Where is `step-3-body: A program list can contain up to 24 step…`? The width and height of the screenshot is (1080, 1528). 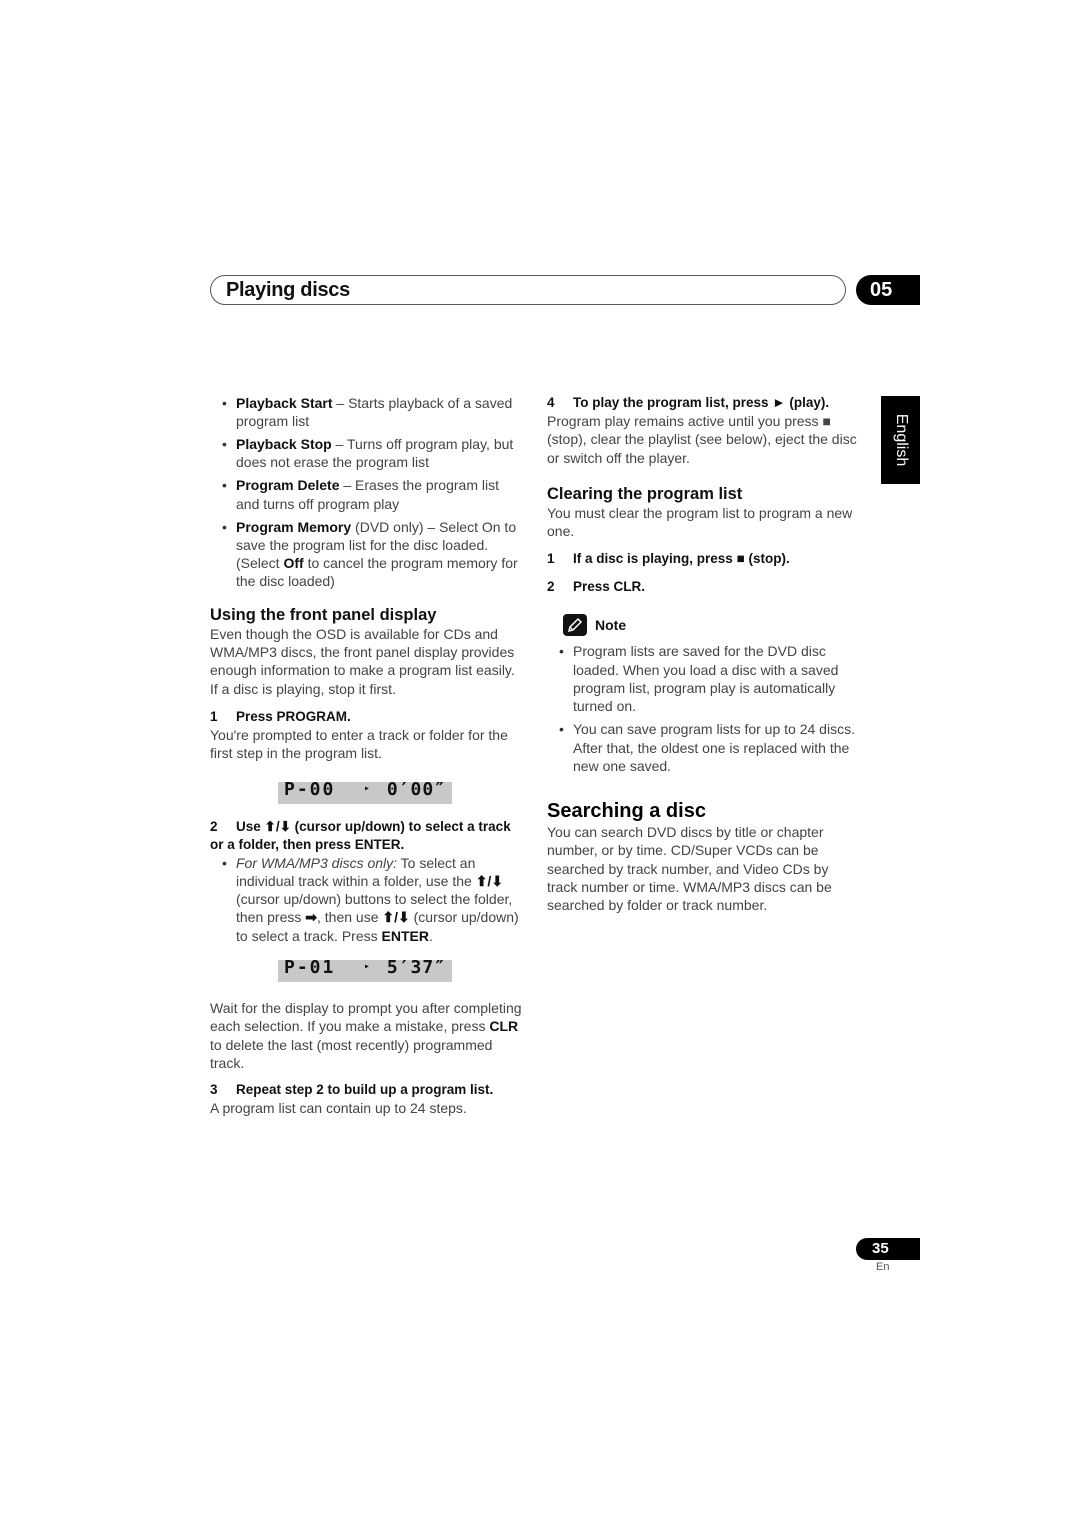 step-3-body: A program list can contain up to 24 step… is located at coordinates (338, 1108).